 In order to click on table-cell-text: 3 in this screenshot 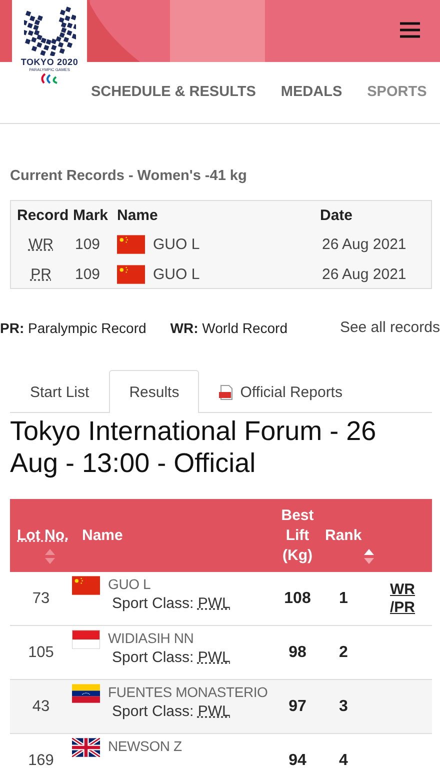, I will do `click(343, 706)`.